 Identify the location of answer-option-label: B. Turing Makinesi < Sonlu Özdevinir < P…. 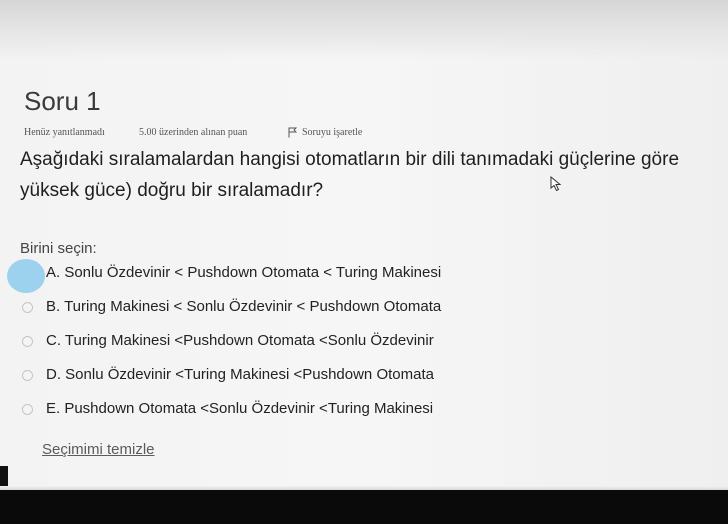
(244, 306).